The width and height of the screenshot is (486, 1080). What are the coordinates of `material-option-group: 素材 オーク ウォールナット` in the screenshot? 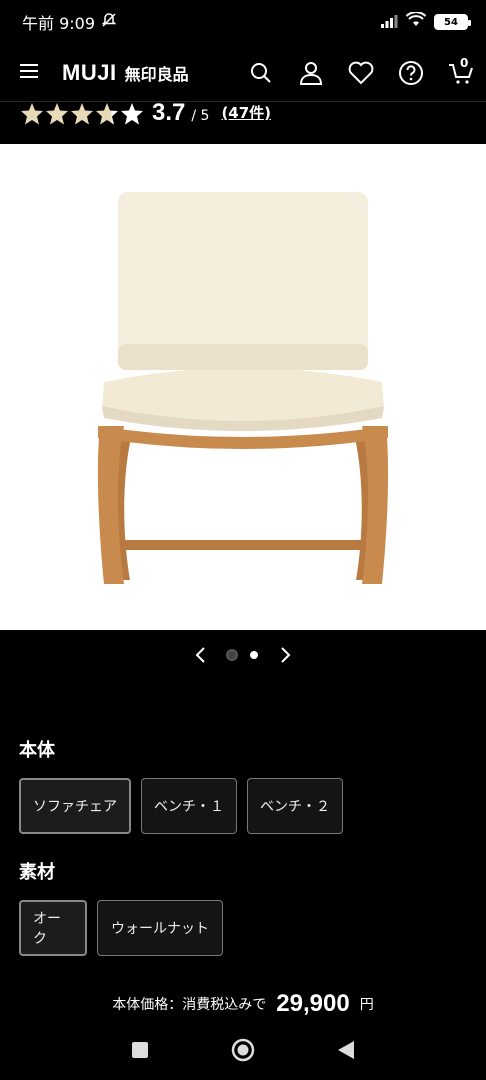 It's located at (121, 907).